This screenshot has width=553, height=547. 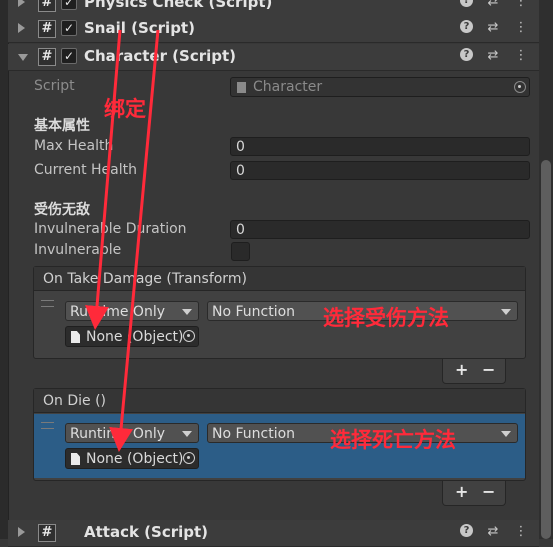 I want to click on annotation-choose-death-method: 选择死亡方法, so click(x=393, y=440).